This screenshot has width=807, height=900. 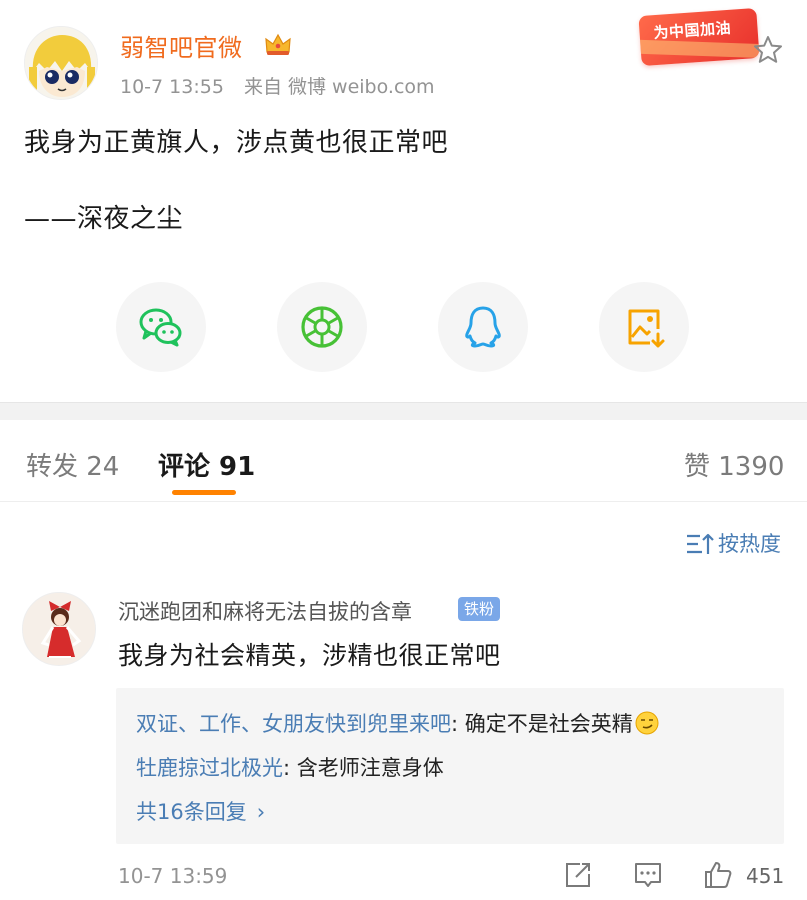 I want to click on commenter-avatar, so click(x=59, y=629).